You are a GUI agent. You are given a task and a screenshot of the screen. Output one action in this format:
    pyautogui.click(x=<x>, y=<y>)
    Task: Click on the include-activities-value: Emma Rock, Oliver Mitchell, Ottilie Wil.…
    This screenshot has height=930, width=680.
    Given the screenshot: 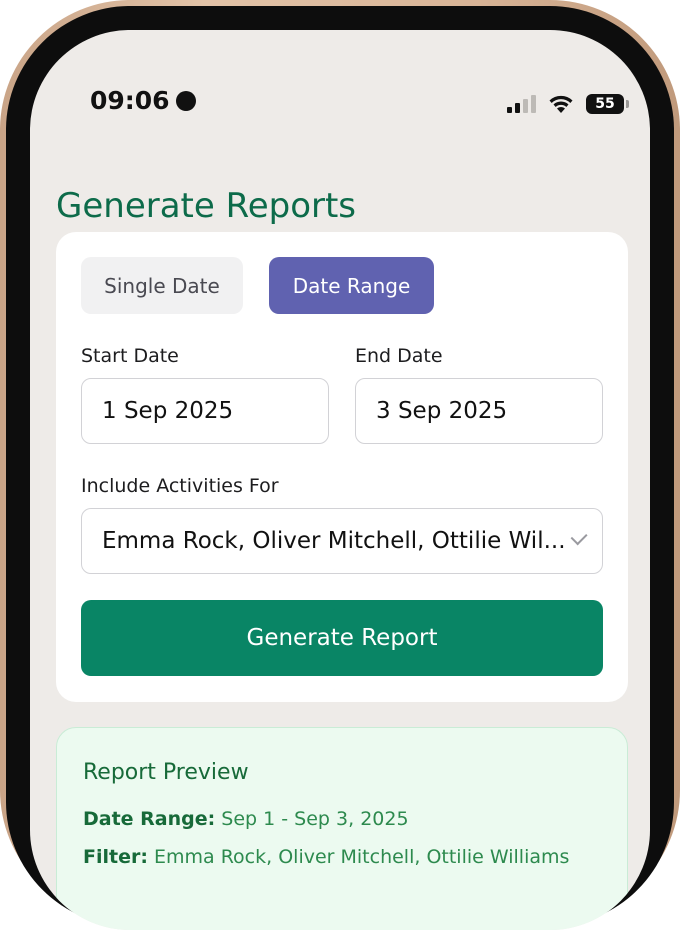 What is the action you would take?
    pyautogui.click(x=334, y=541)
    